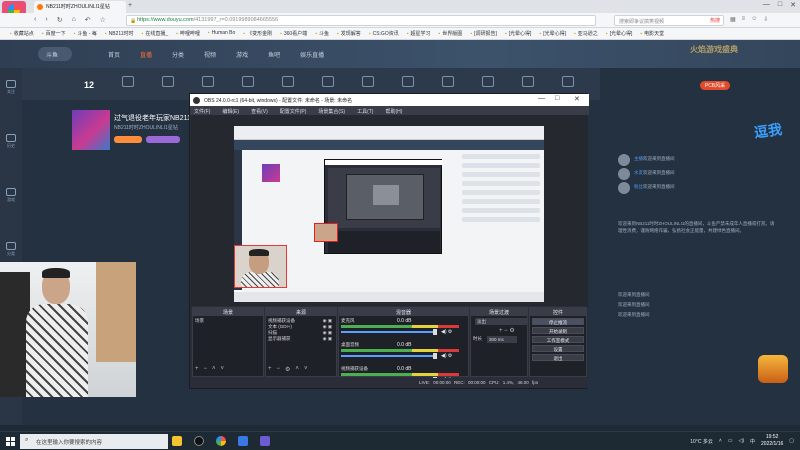 Image resolution: width=800 pixels, height=450 pixels. What do you see at coordinates (652, 34) in the screenshot?
I see `bookmark-item: 电影天堂` at bounding box center [652, 34].